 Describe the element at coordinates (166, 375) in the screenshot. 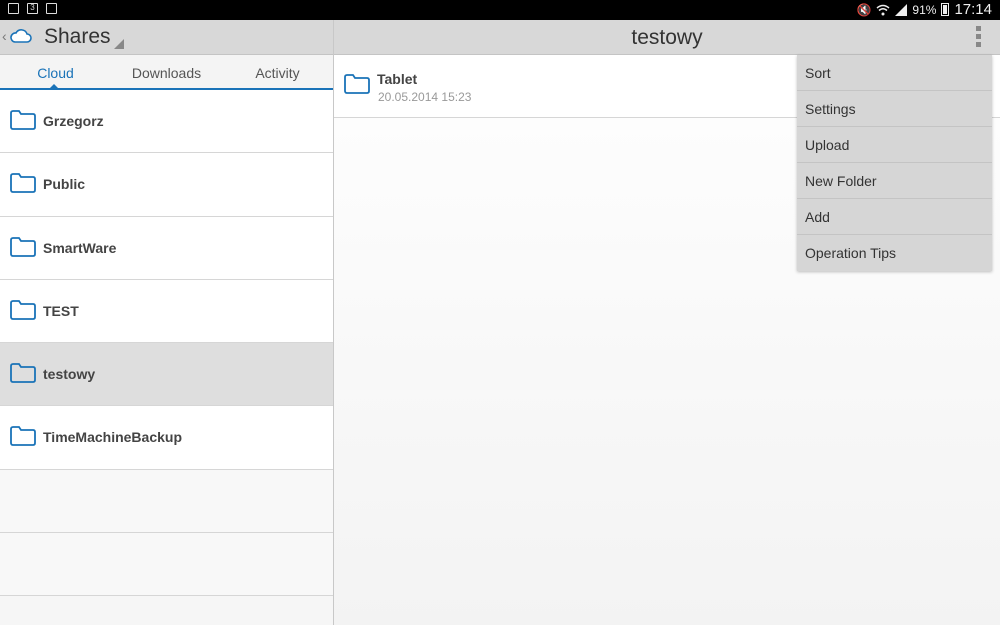

I see `share-item-selected: testowy` at that location.